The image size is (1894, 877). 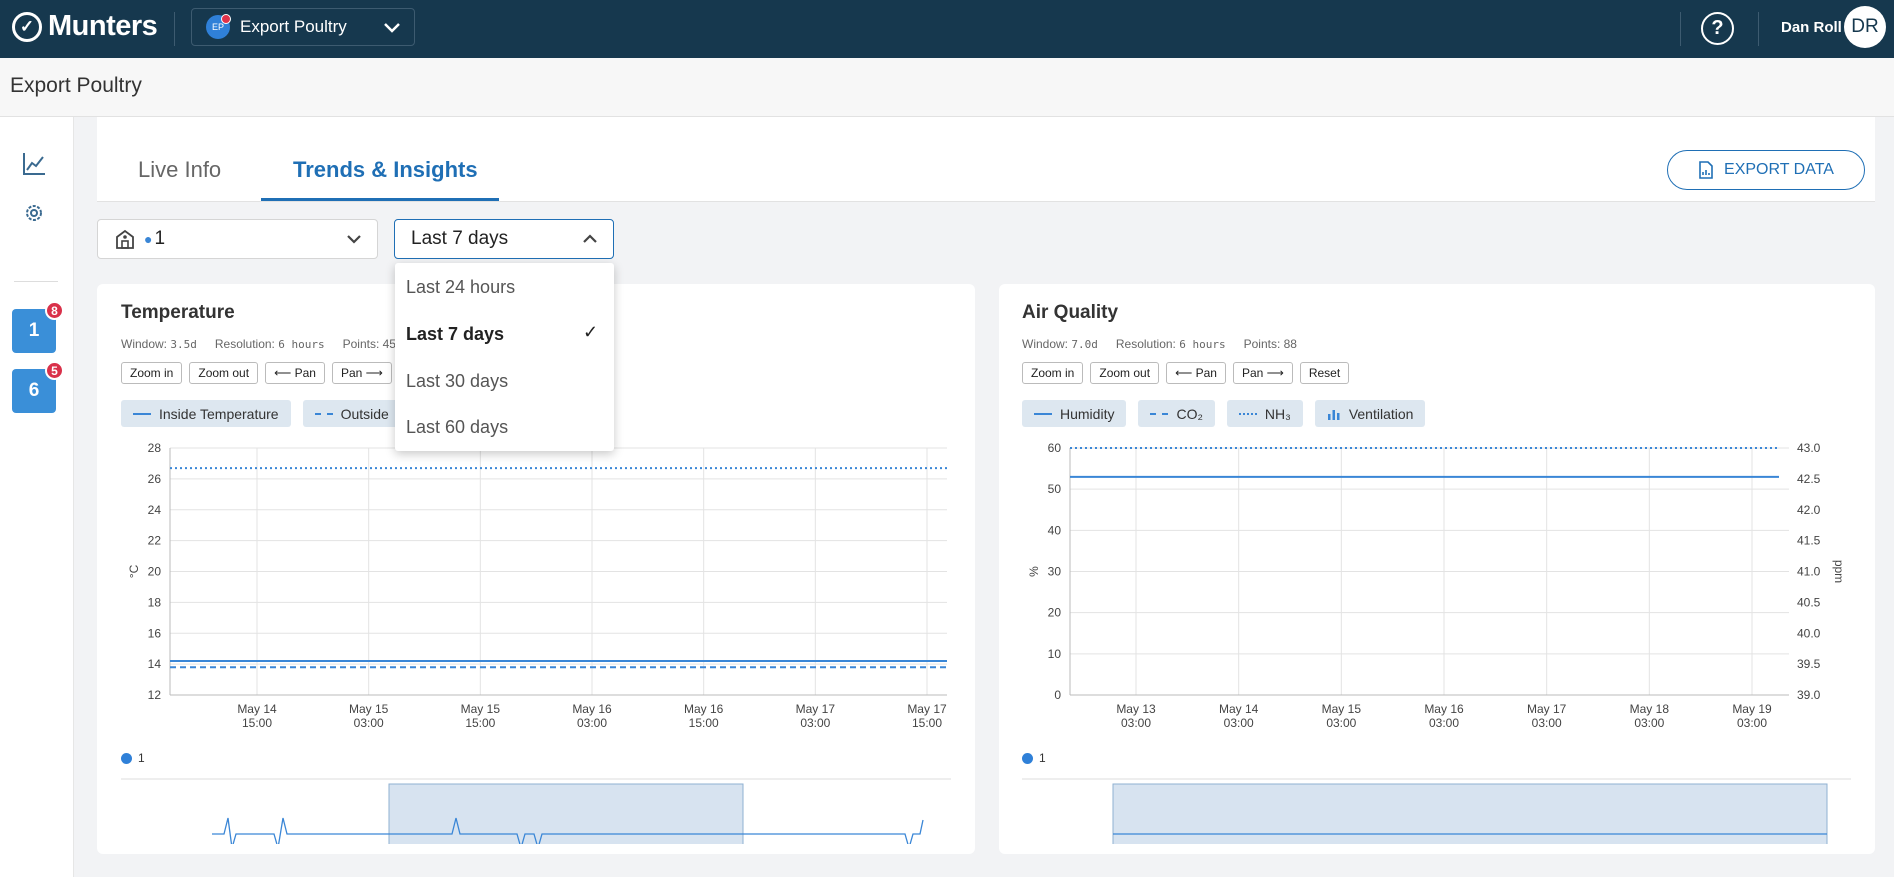 I want to click on farm-select: EP Export Poultry, so click(x=303, y=27).